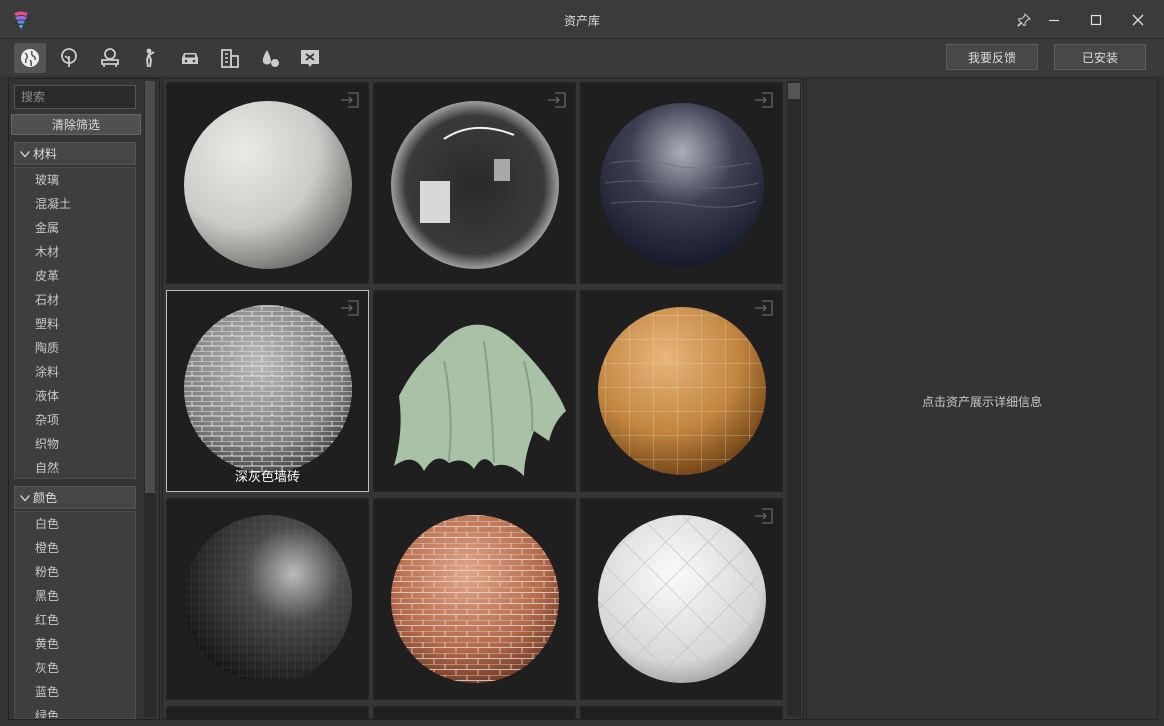  I want to click on minimize-button, so click(1054, 20).